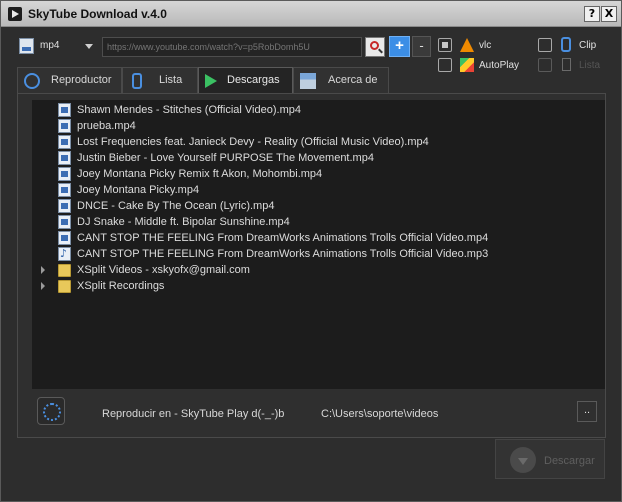 This screenshot has height=502, width=622. I want to click on remove-button: -, so click(421, 46).